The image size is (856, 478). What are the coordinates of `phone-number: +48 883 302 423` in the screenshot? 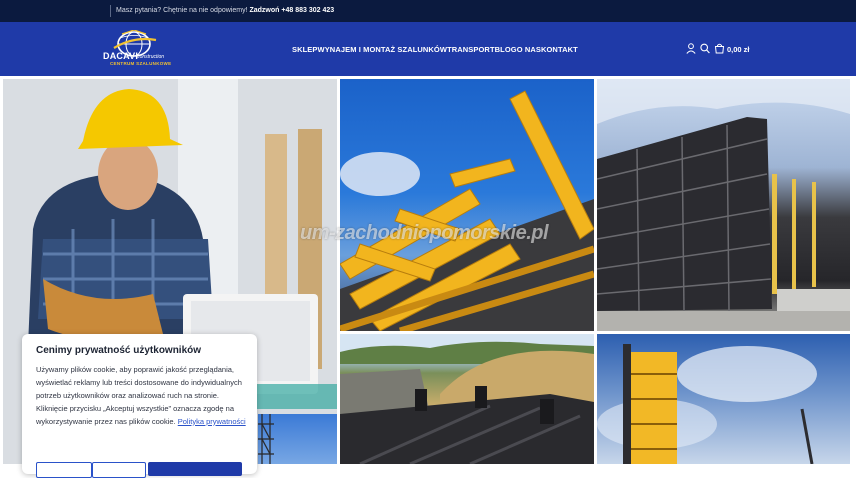 It's located at (307, 10).